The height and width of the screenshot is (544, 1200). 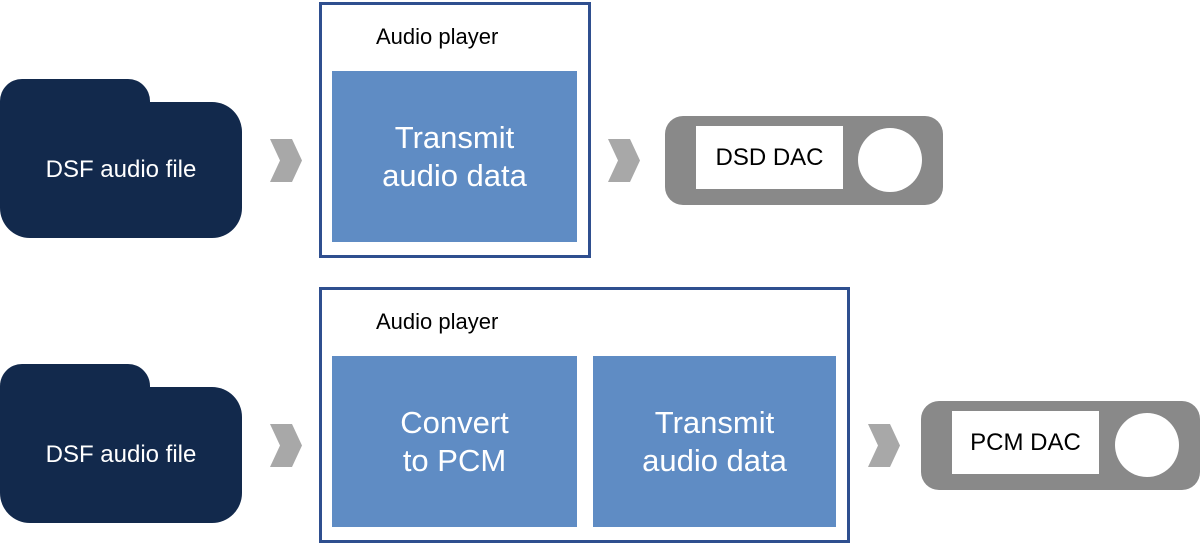 I want to click on step-convert: Convert to PCM, so click(x=454, y=441).